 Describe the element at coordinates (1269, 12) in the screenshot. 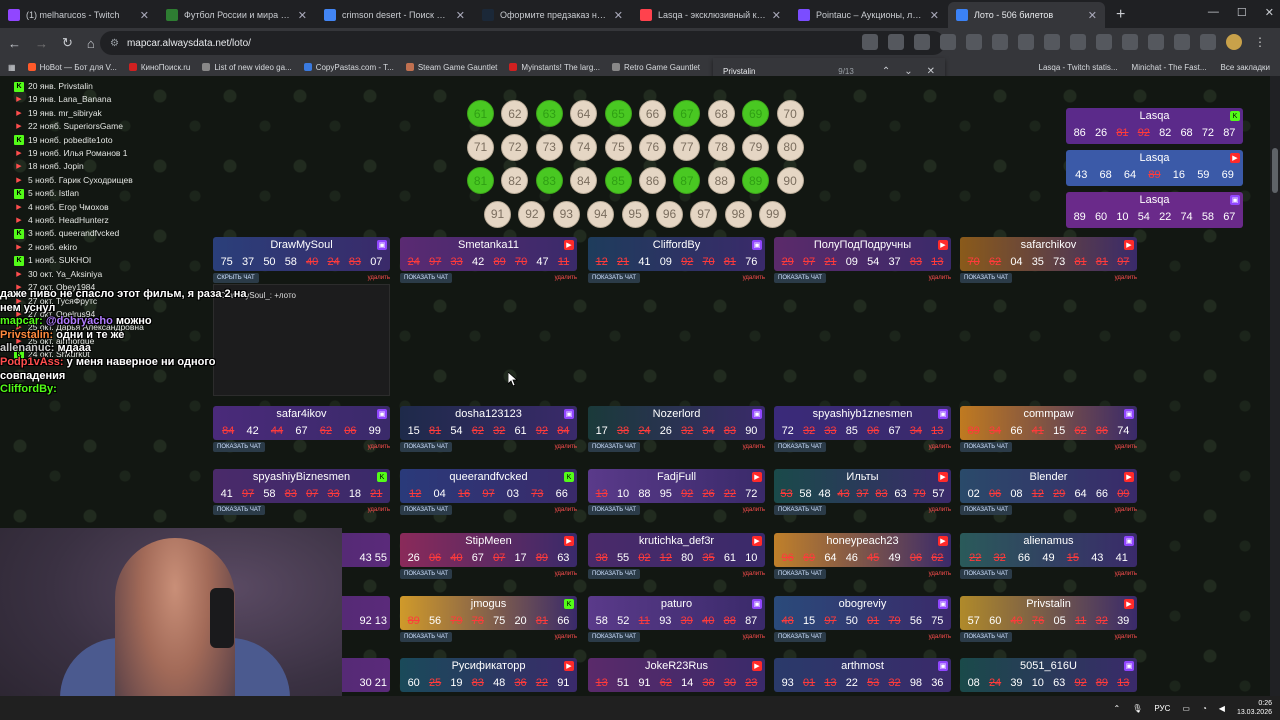

I see `close-window-icon: ✕` at that location.